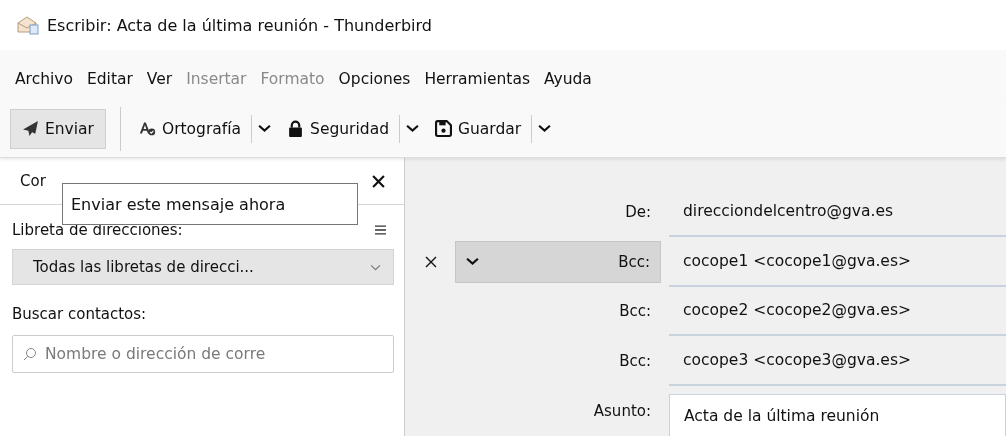 The image size is (1006, 436). Describe the element at coordinates (296, 128) in the screenshot. I see `lock-icon` at that location.